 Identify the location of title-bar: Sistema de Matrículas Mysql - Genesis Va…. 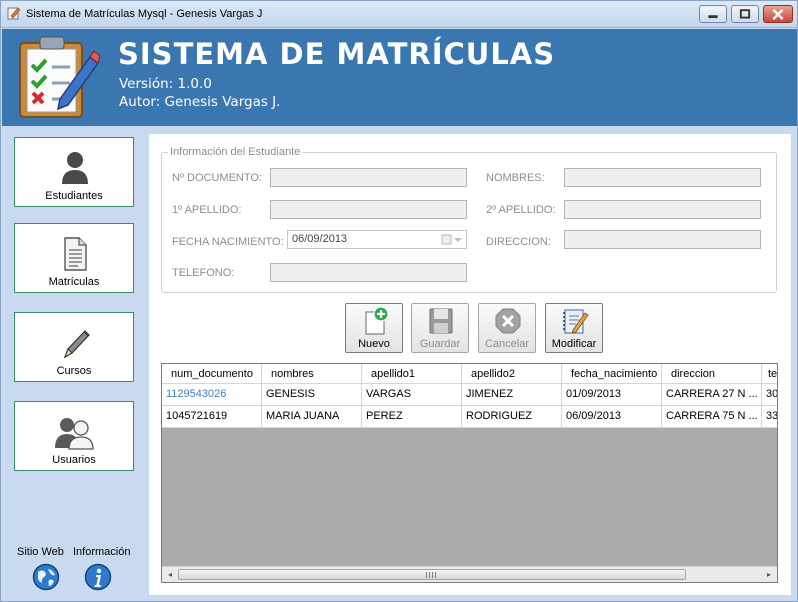
(399, 14).